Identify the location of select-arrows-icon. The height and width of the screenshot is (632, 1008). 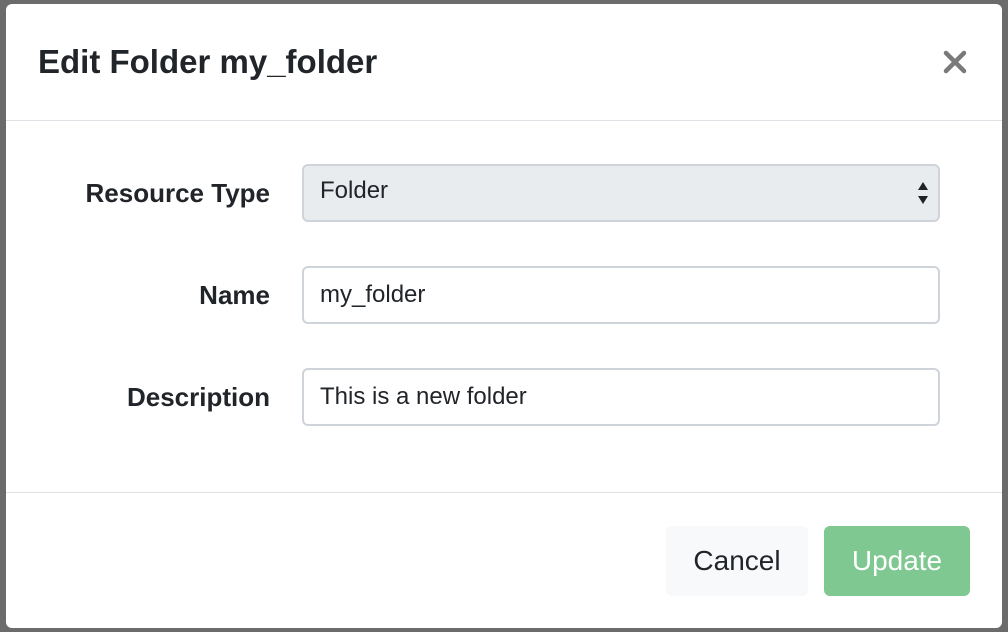
(923, 193).